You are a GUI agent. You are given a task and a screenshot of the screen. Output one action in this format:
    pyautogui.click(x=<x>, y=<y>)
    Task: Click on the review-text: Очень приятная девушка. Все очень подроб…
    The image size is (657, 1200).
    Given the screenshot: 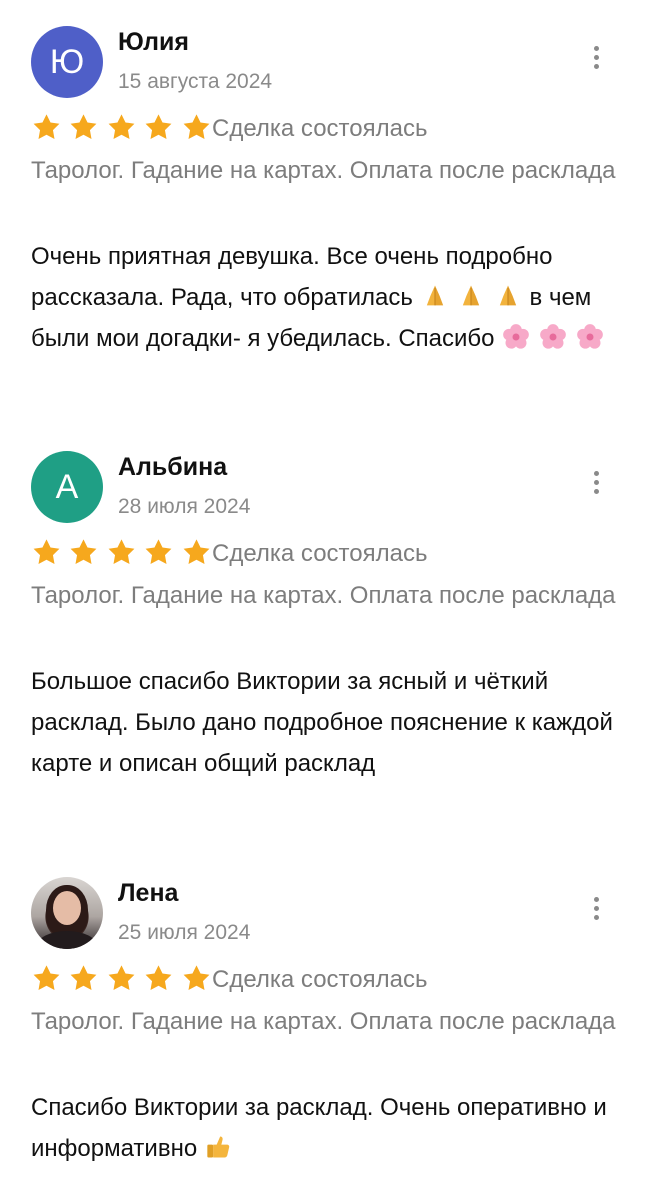 What is the action you would take?
    pyautogui.click(x=331, y=297)
    